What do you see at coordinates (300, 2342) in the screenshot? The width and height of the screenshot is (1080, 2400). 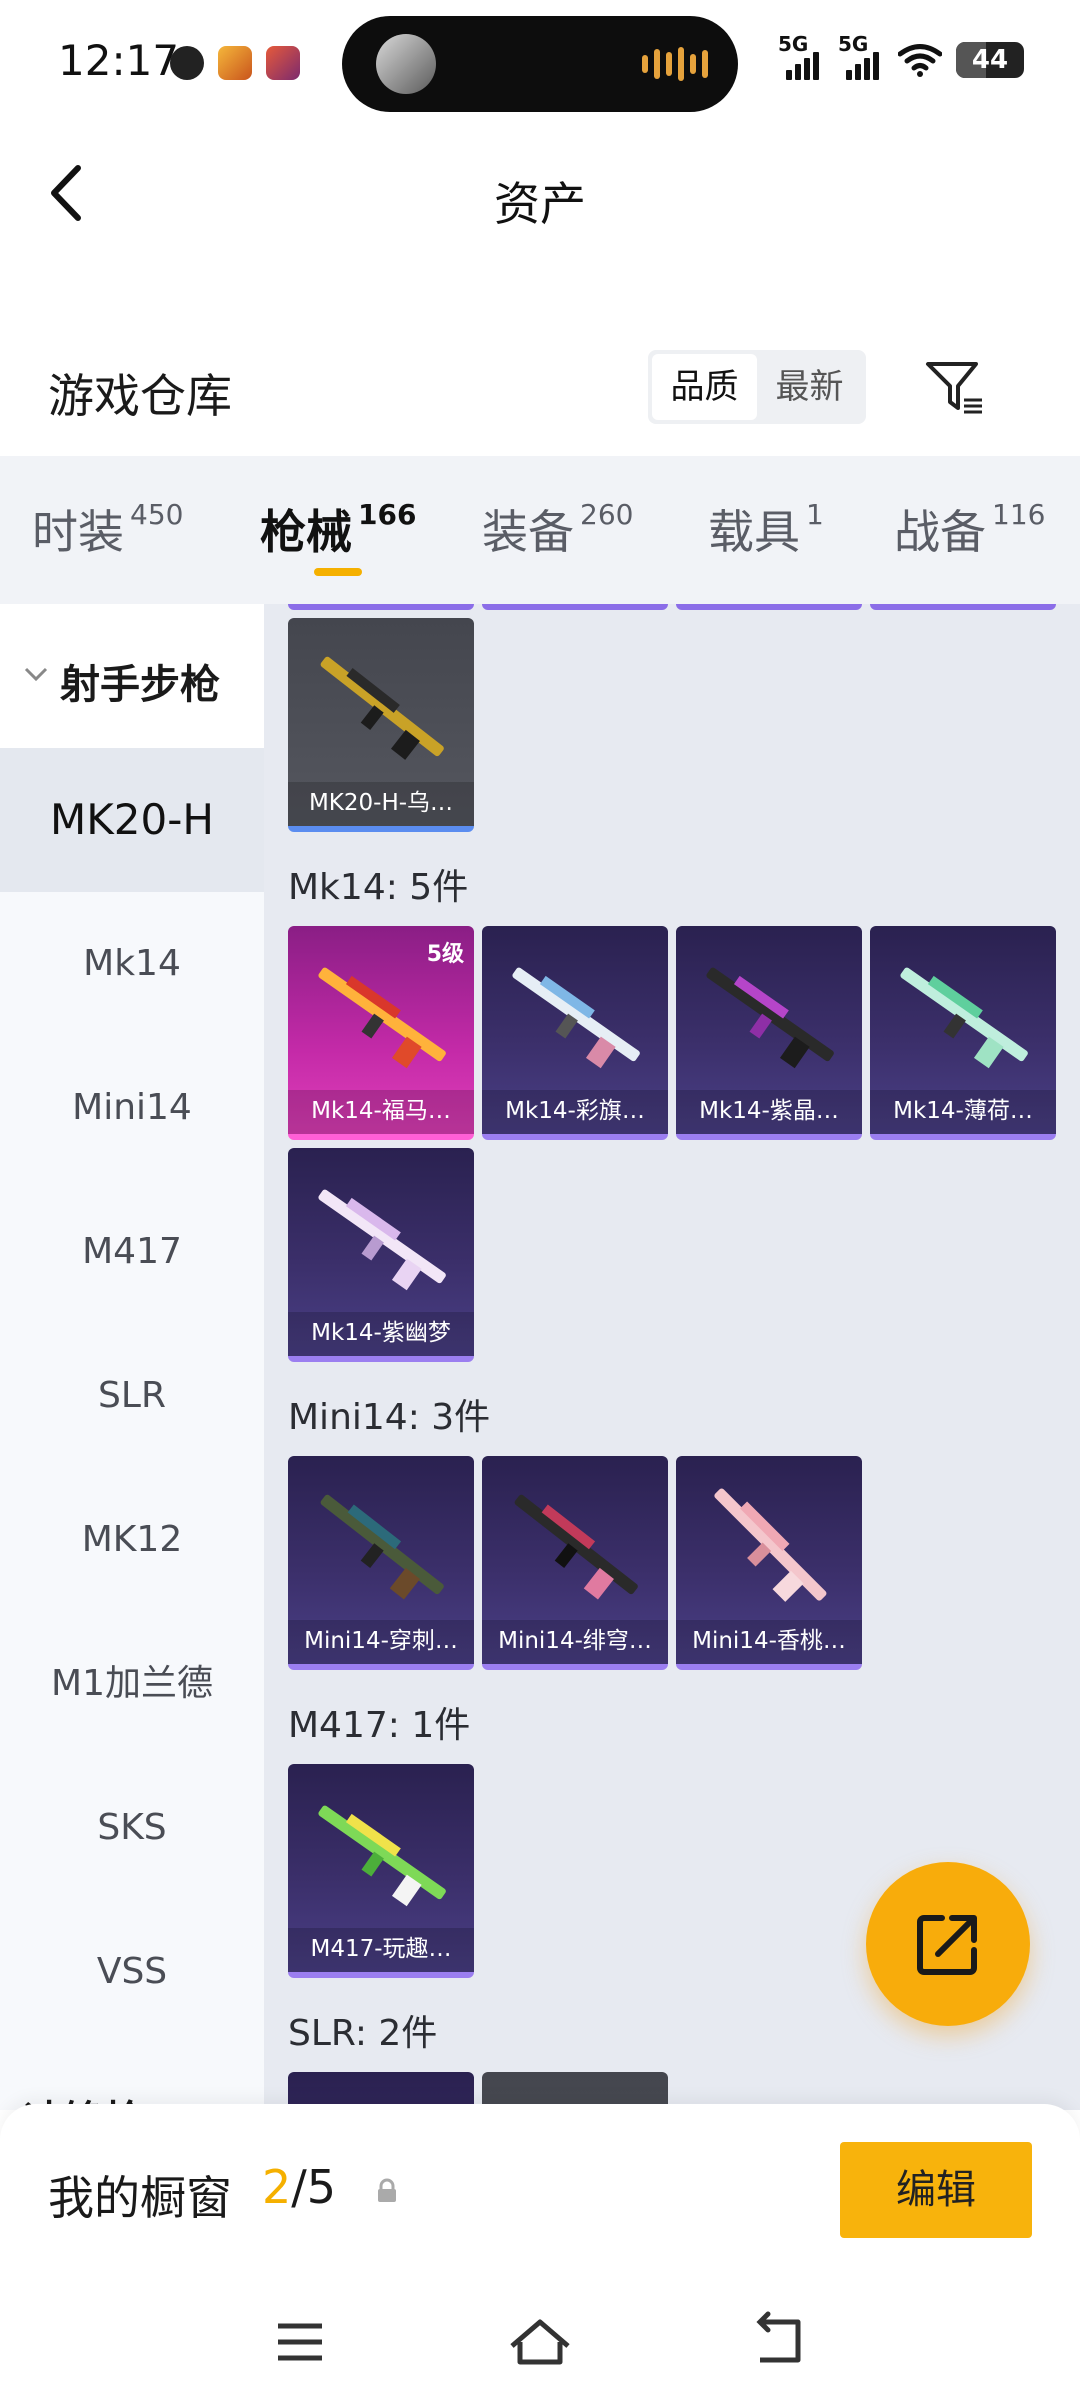 I see `menu-icon` at bounding box center [300, 2342].